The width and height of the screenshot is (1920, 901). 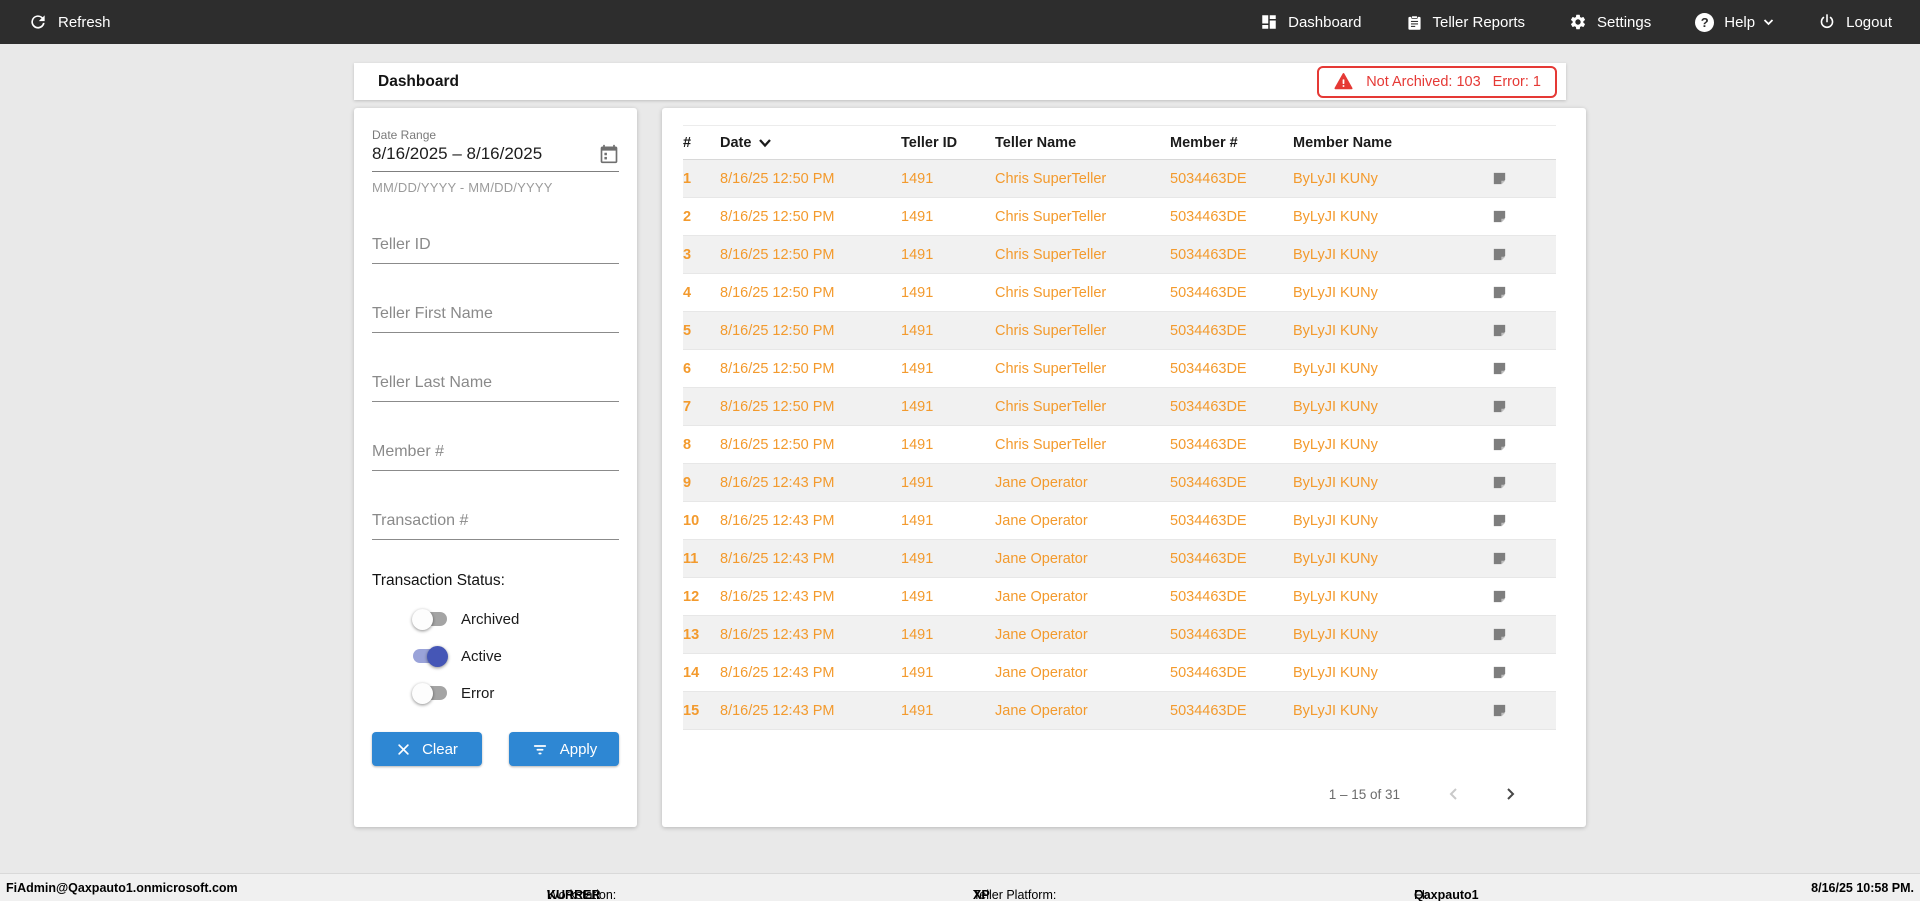 I want to click on nav-item-logout: Logout, so click(x=1855, y=22).